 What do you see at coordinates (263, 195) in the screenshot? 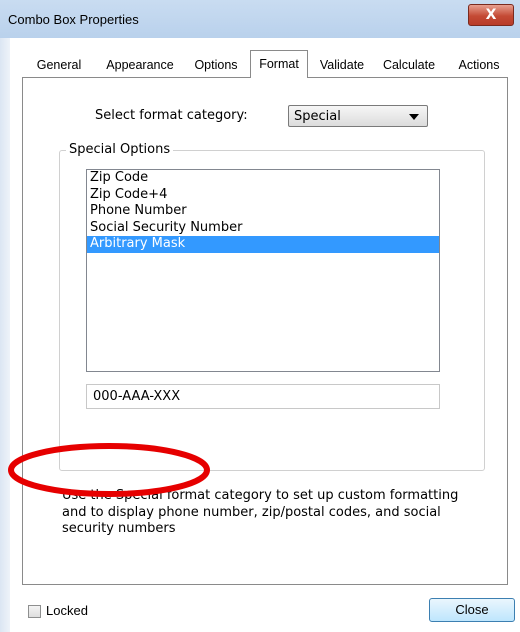
I see `list-item-zip-code-4: Zip Code+4` at bounding box center [263, 195].